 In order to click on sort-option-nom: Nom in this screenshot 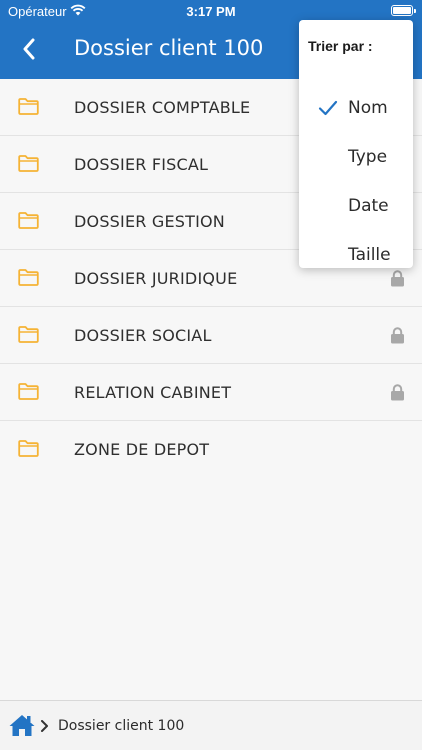, I will do `click(356, 108)`.